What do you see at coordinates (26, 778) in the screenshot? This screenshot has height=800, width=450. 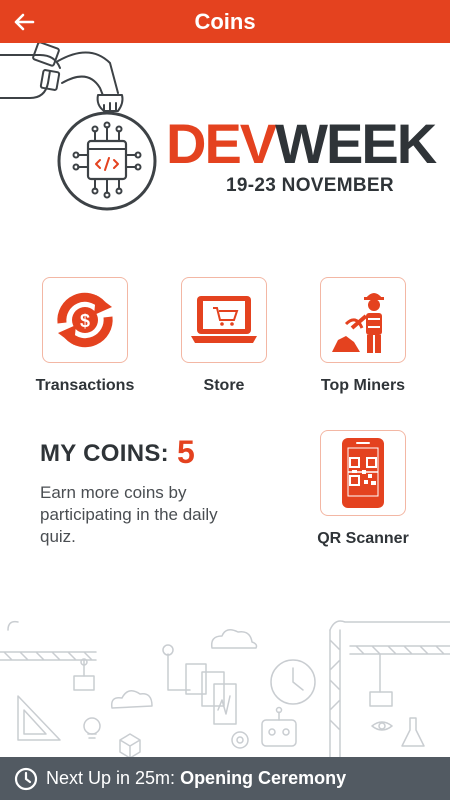 I see `clock-icon` at bounding box center [26, 778].